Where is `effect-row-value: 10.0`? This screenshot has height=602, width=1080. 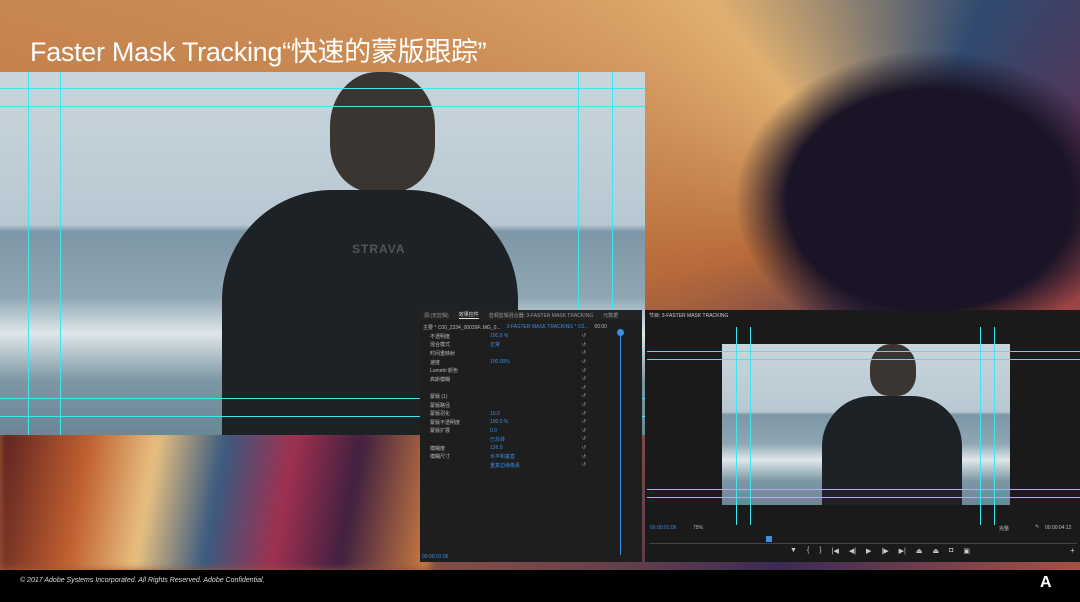
effect-row-value: 10.0 is located at coordinates (520, 414).